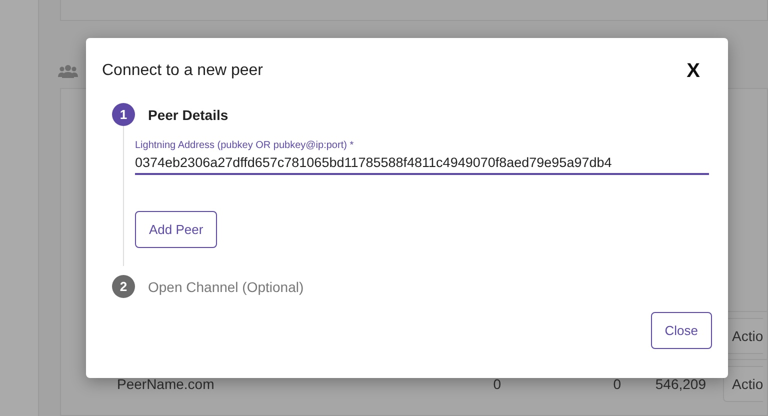 The image size is (768, 416). I want to click on field-value: 0374eb2306a27dffd657c781065bd11785588f4811c4949070f8aed79e95a97db4, so click(374, 162).